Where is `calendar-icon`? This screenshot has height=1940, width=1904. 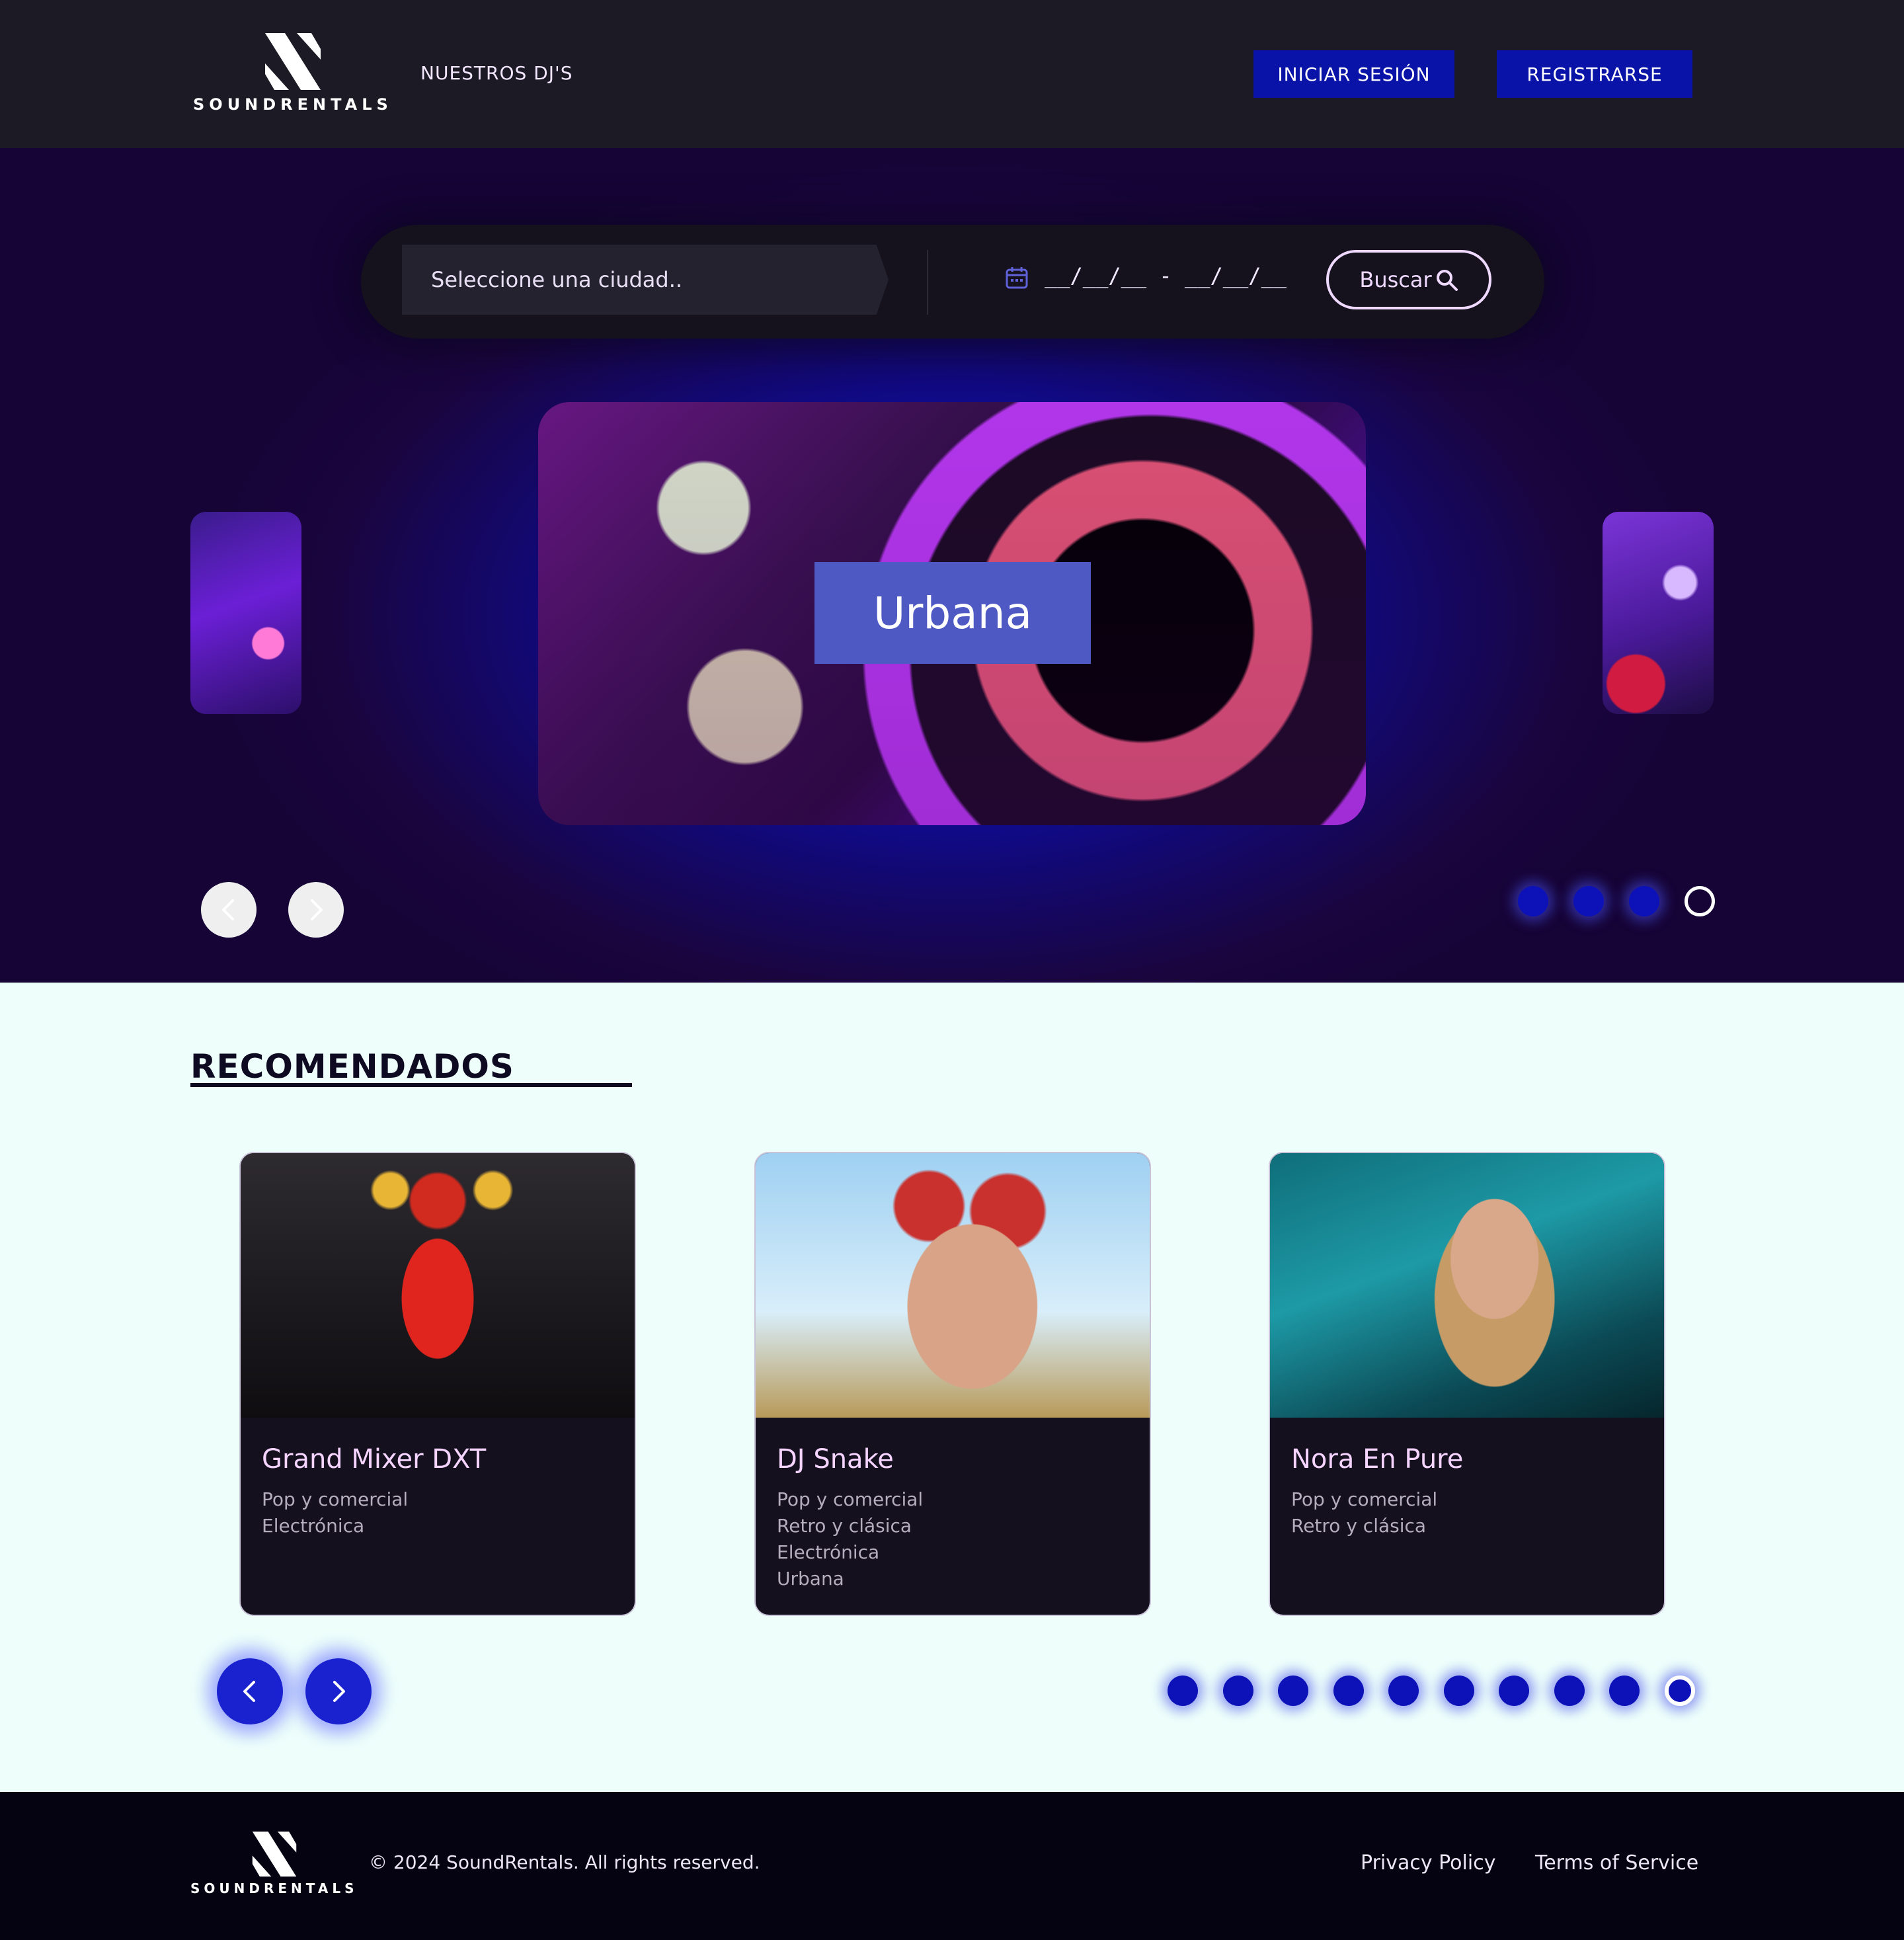
calendar-icon is located at coordinates (1017, 278).